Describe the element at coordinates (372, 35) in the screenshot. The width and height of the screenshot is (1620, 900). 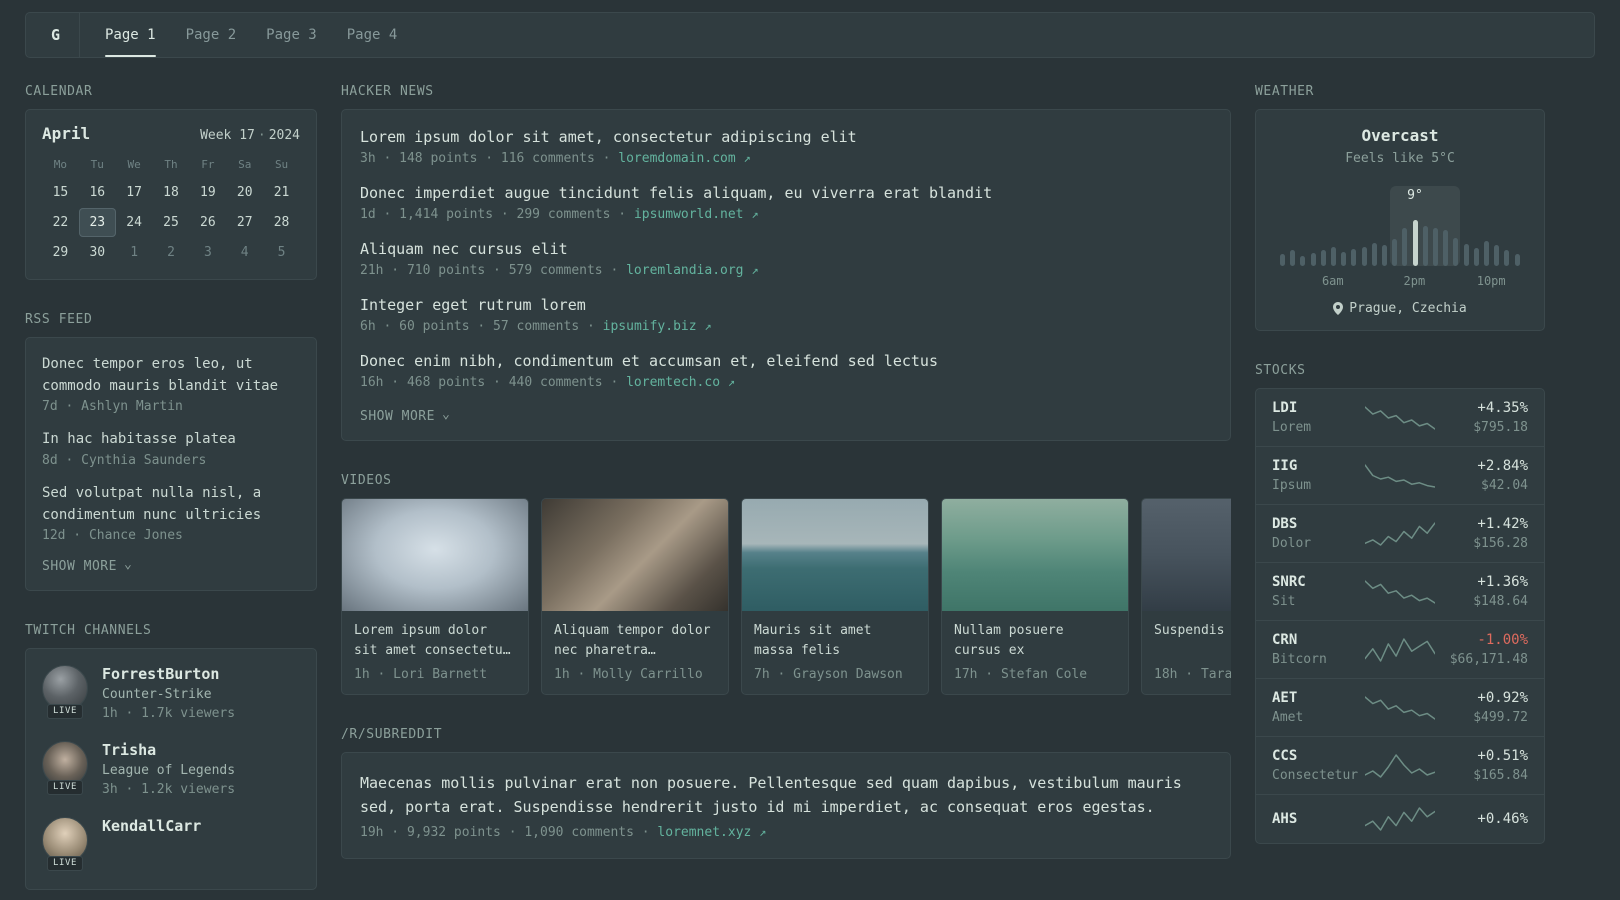
I see `nav-tab: Page 4` at that location.